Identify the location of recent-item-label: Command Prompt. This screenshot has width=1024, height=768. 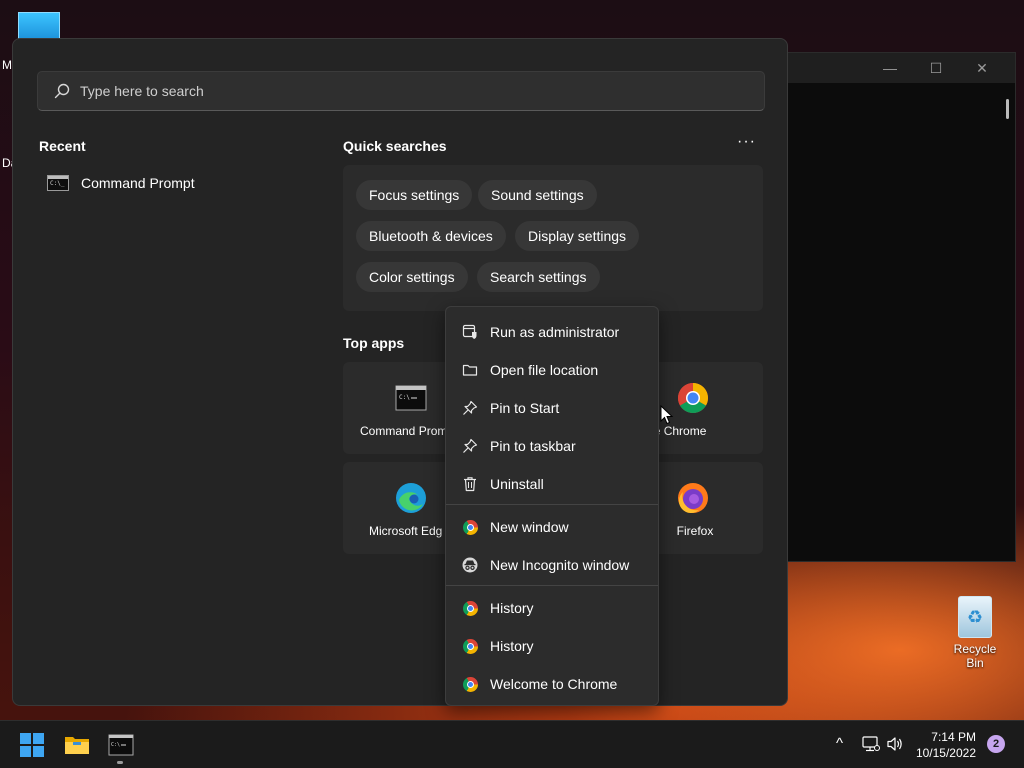
(138, 183).